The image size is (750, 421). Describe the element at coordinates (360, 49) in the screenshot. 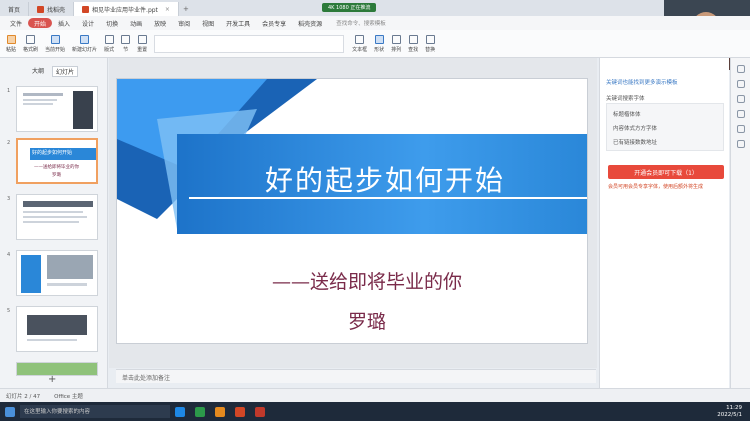

I see `textbox-label: 文本框` at that location.